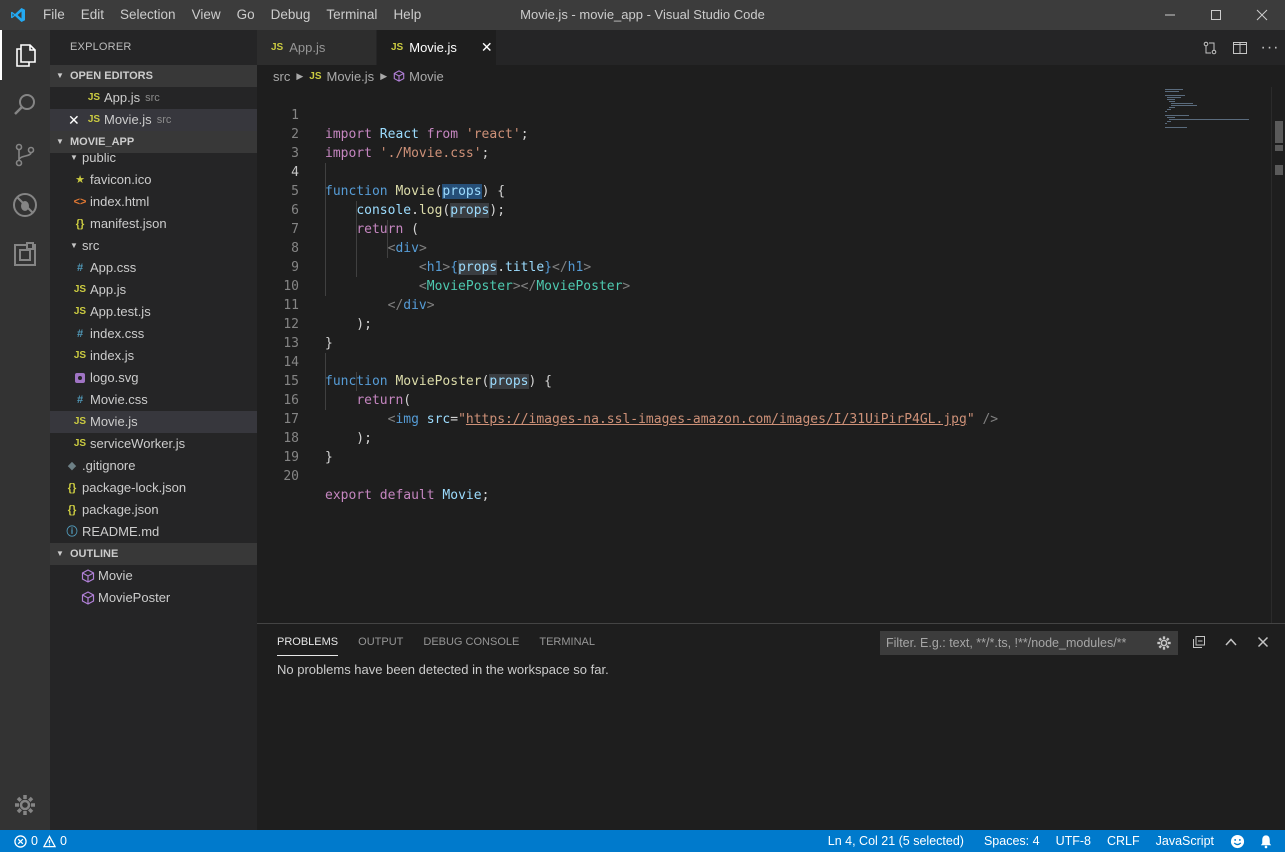 Image resolution: width=1285 pixels, height=852 pixels. What do you see at coordinates (1279, 132) in the screenshot?
I see `scrollbar-thumb` at bounding box center [1279, 132].